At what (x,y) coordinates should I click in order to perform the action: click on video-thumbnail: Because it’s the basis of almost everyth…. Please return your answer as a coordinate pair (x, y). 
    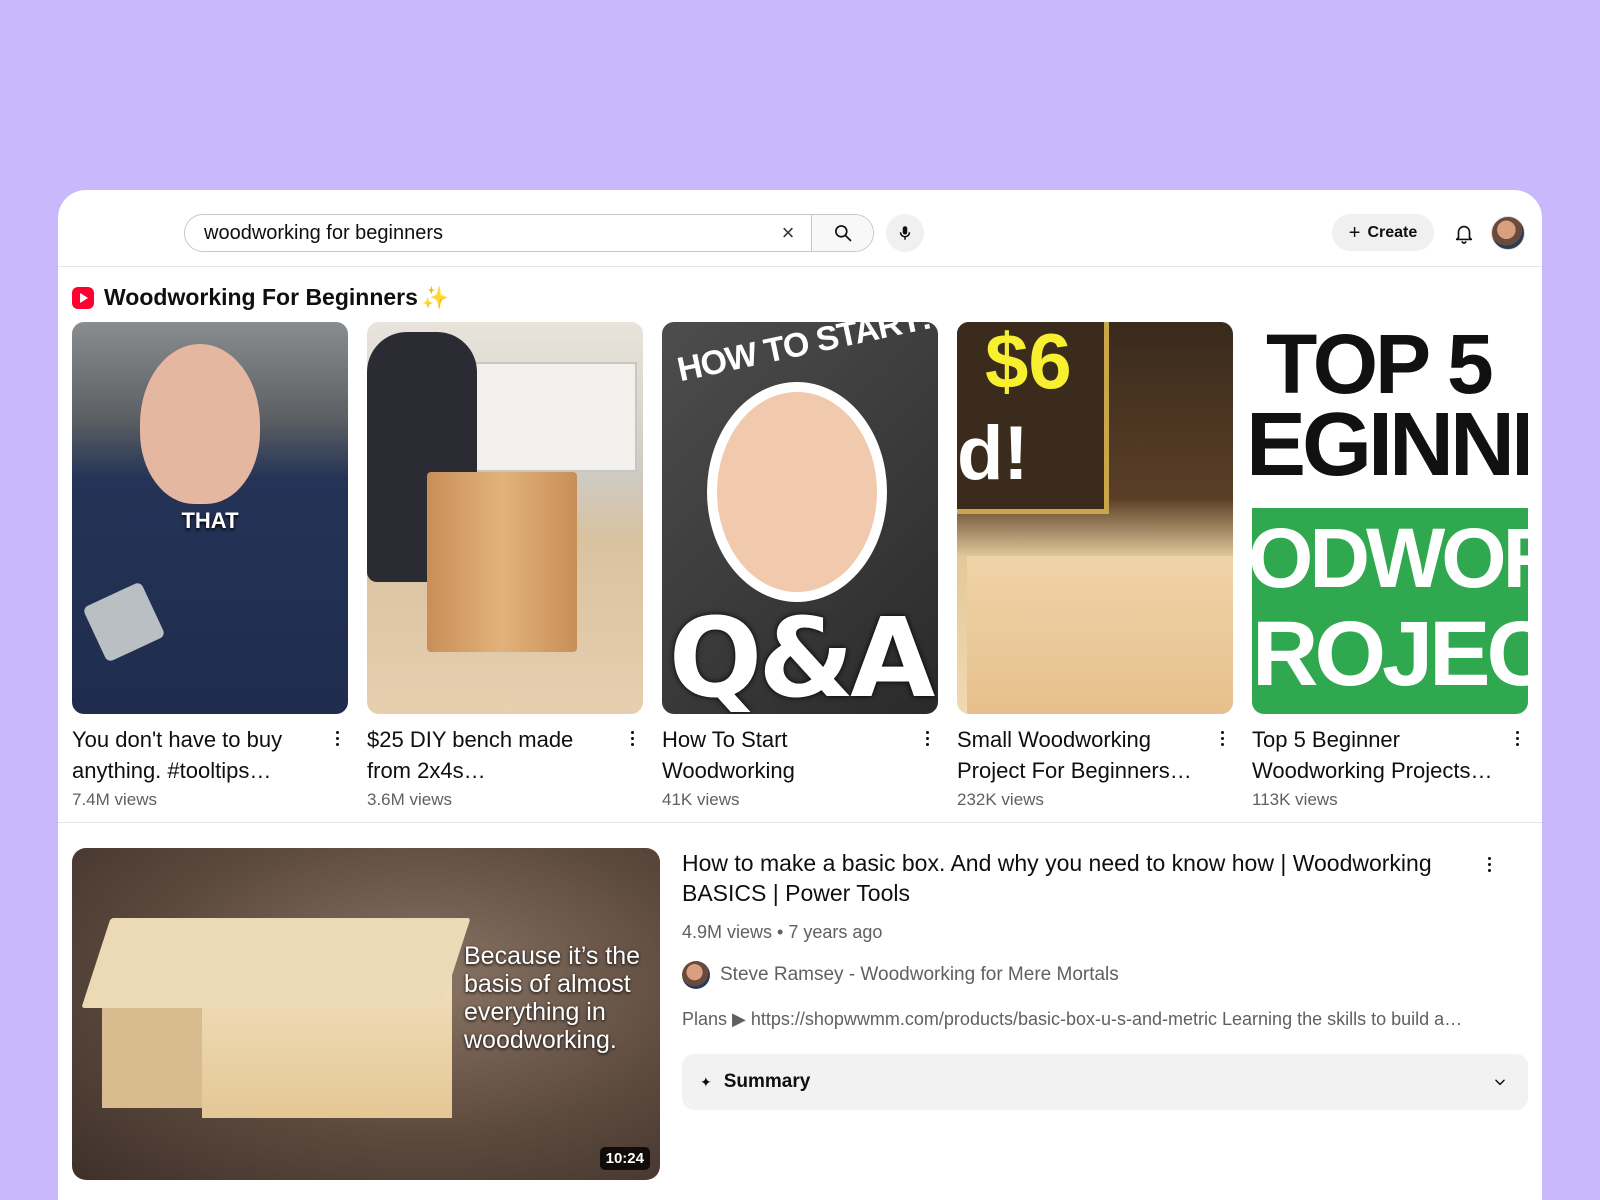
    Looking at the image, I should click on (366, 1014).